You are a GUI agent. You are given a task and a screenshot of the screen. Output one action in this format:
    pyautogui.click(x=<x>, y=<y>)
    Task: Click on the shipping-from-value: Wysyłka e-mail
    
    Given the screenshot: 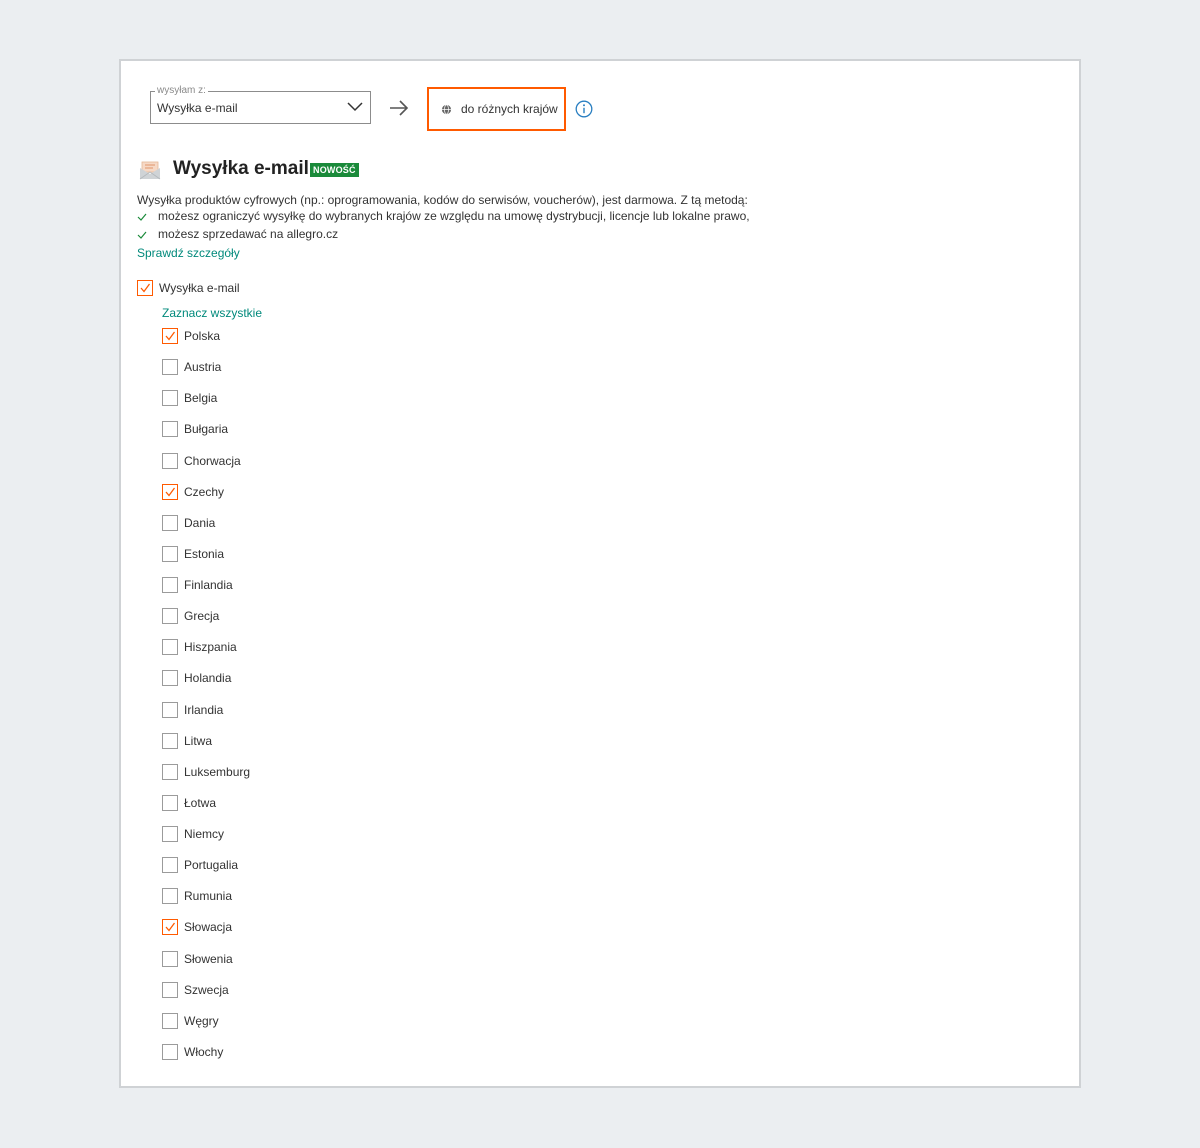 What is the action you would take?
    pyautogui.click(x=197, y=108)
    